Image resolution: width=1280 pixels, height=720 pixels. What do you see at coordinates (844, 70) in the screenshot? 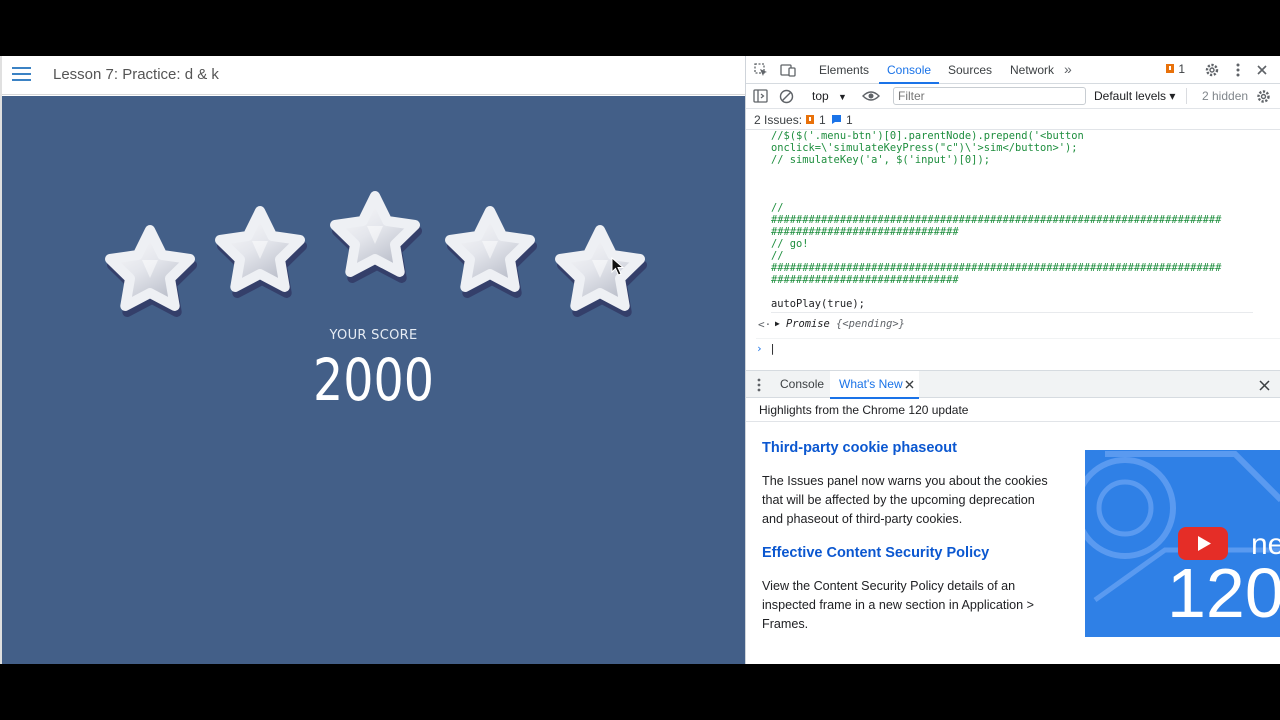
I see `tab-elements: Elements` at bounding box center [844, 70].